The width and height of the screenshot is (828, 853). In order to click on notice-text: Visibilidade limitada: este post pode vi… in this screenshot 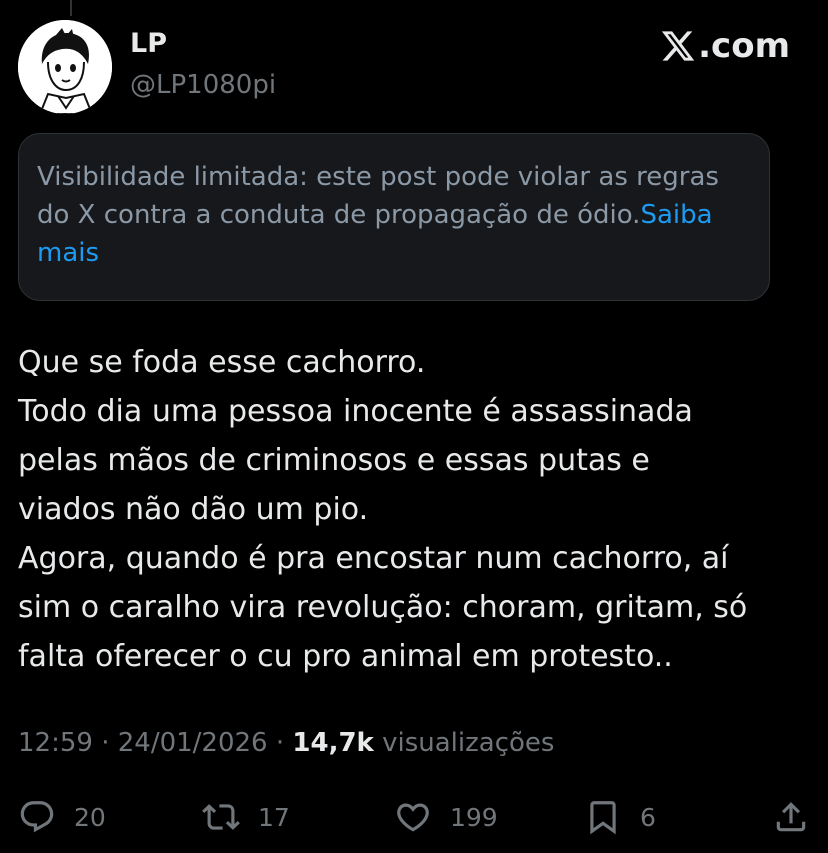, I will do `click(378, 196)`.